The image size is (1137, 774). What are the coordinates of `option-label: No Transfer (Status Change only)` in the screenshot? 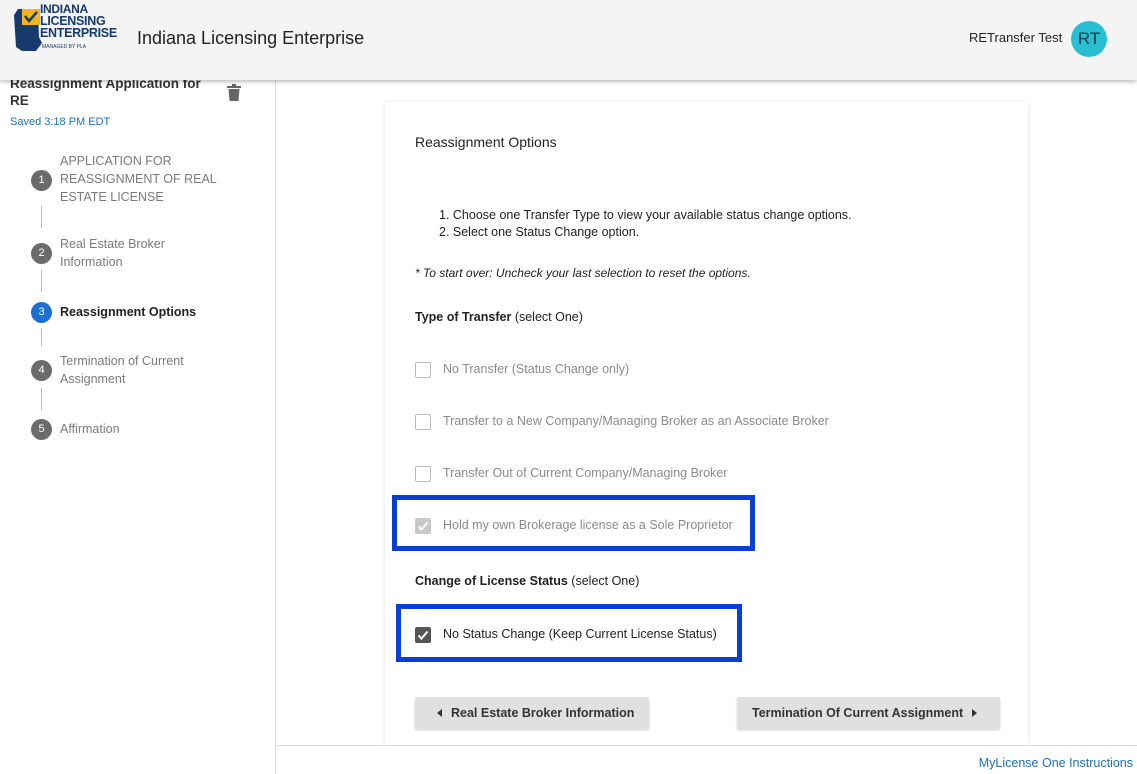 It's located at (536, 369).